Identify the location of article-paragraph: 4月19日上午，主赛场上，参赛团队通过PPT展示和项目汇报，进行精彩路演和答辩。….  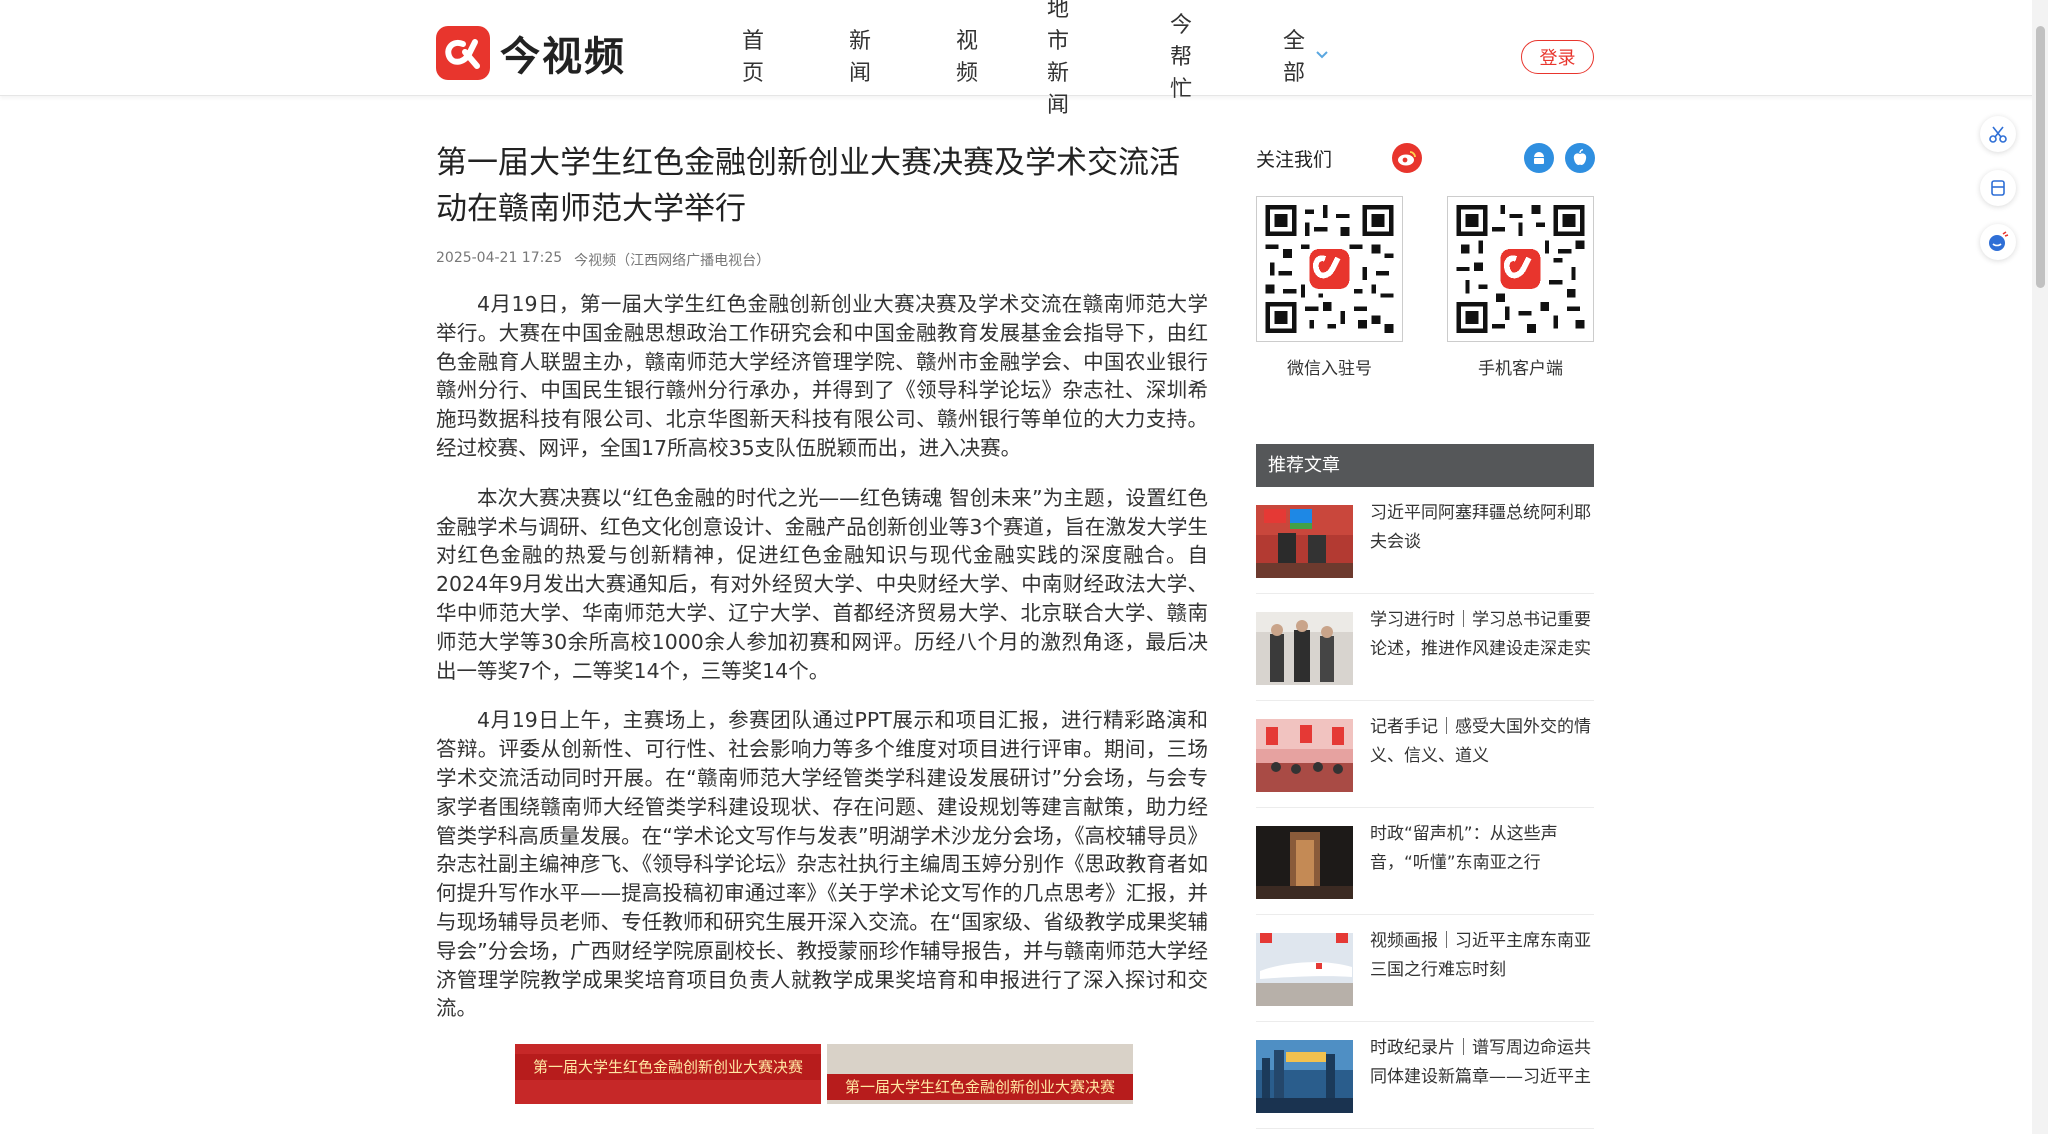
(822, 864).